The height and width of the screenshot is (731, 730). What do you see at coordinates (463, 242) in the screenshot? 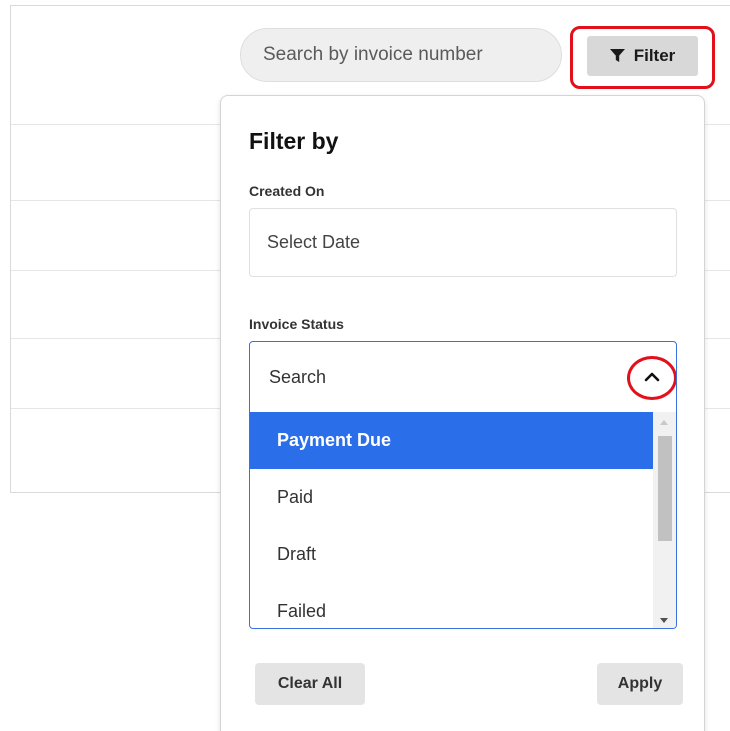
I see `created-on-date-picker: Select Date` at bounding box center [463, 242].